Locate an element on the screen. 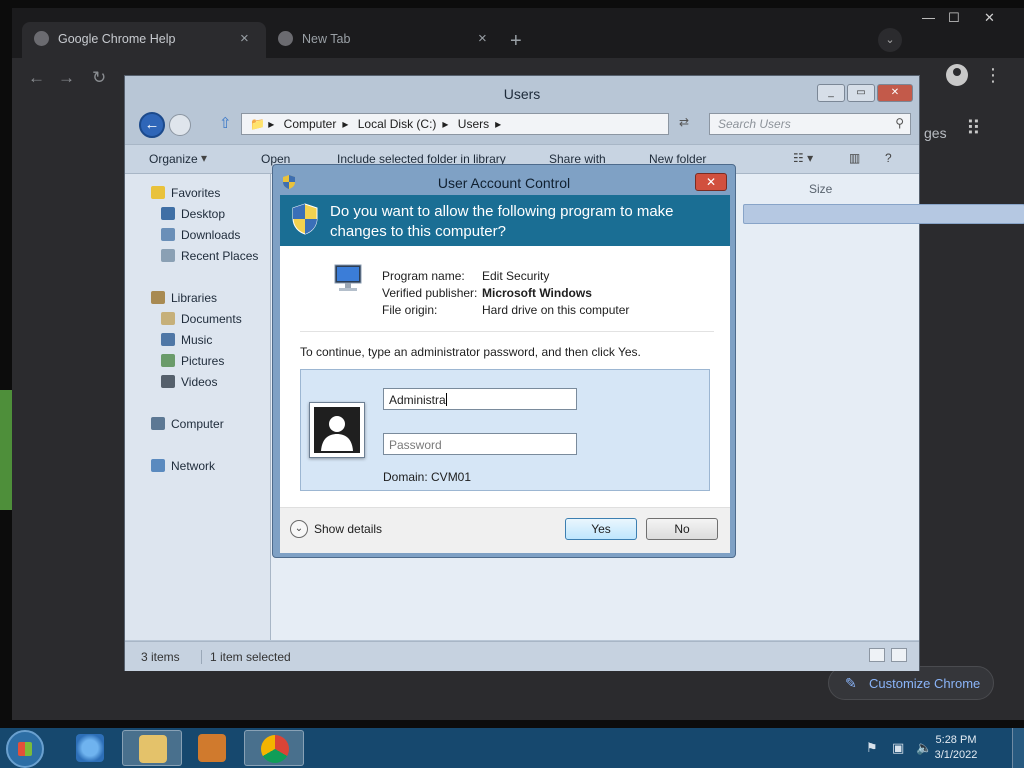 The width and height of the screenshot is (1024, 768). nav-desktop: Desktop is located at coordinates (193, 214).